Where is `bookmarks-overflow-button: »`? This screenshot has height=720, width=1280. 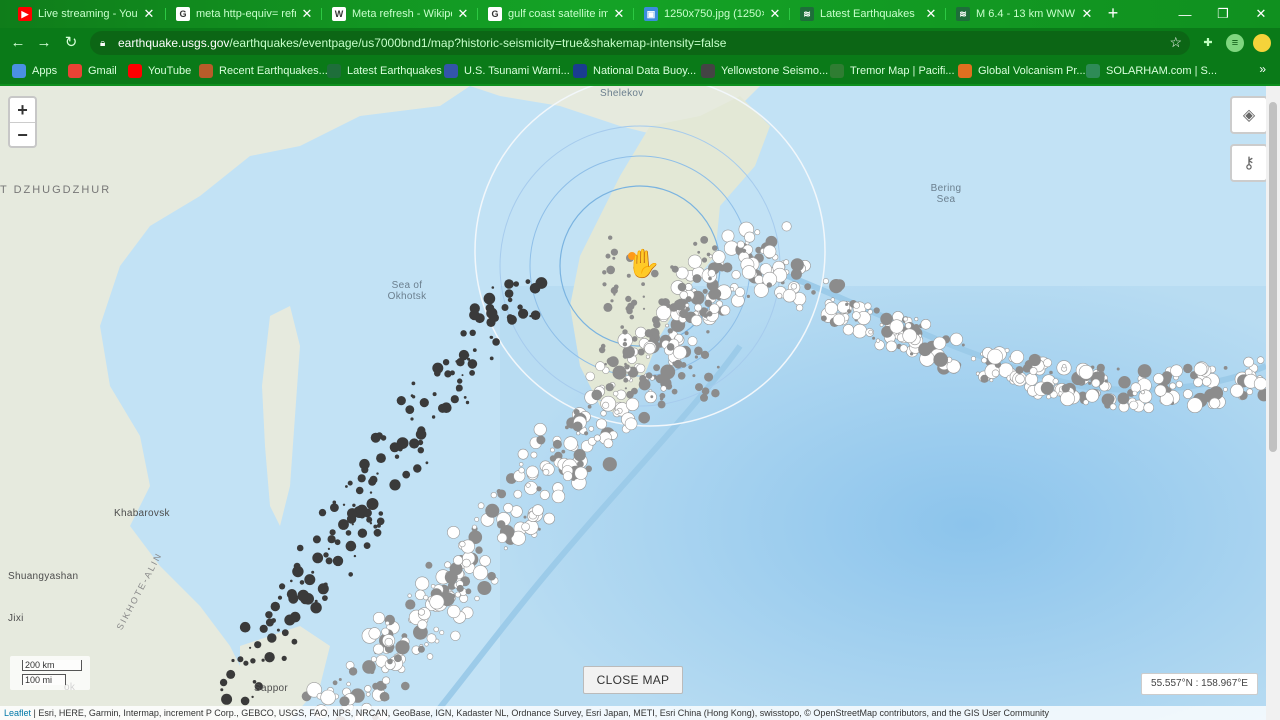 bookmarks-overflow-button: » is located at coordinates (1262, 69).